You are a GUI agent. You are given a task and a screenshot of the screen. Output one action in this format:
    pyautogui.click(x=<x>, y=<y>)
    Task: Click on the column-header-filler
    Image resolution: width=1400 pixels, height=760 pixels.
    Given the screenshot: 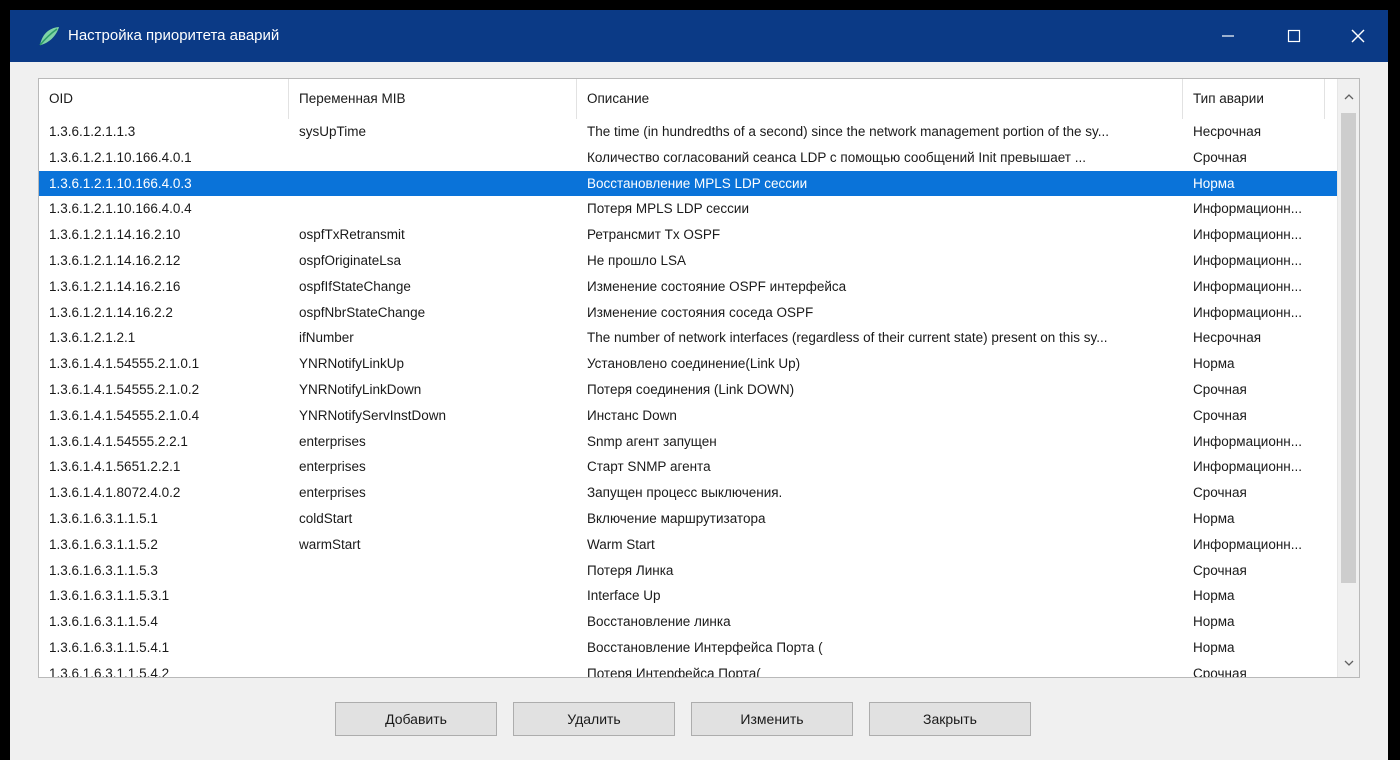 What is the action you would take?
    pyautogui.click(x=1331, y=99)
    